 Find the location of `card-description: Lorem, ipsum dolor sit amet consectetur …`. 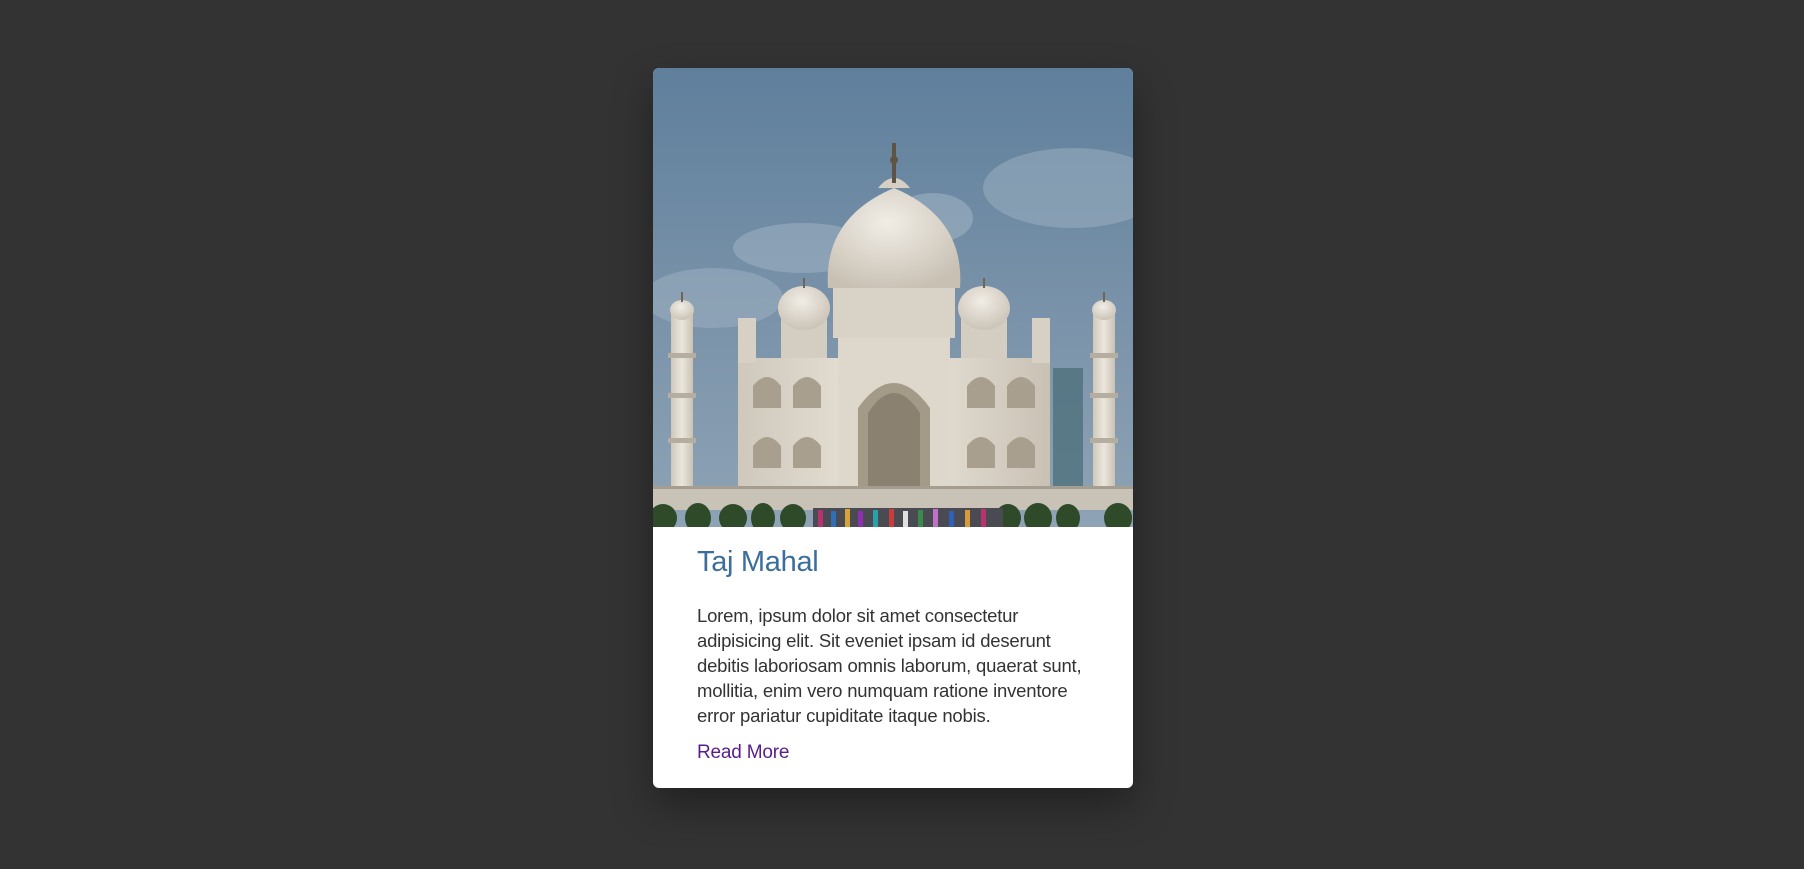

card-description: Lorem, ipsum dolor sit amet consectetur … is located at coordinates (889, 665).